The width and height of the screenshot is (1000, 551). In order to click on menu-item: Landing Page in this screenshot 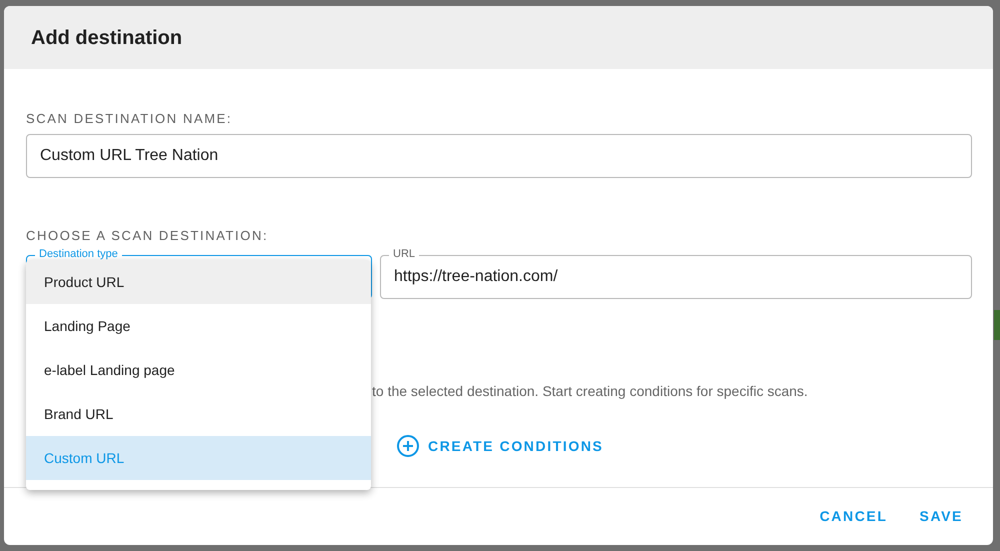, I will do `click(198, 326)`.